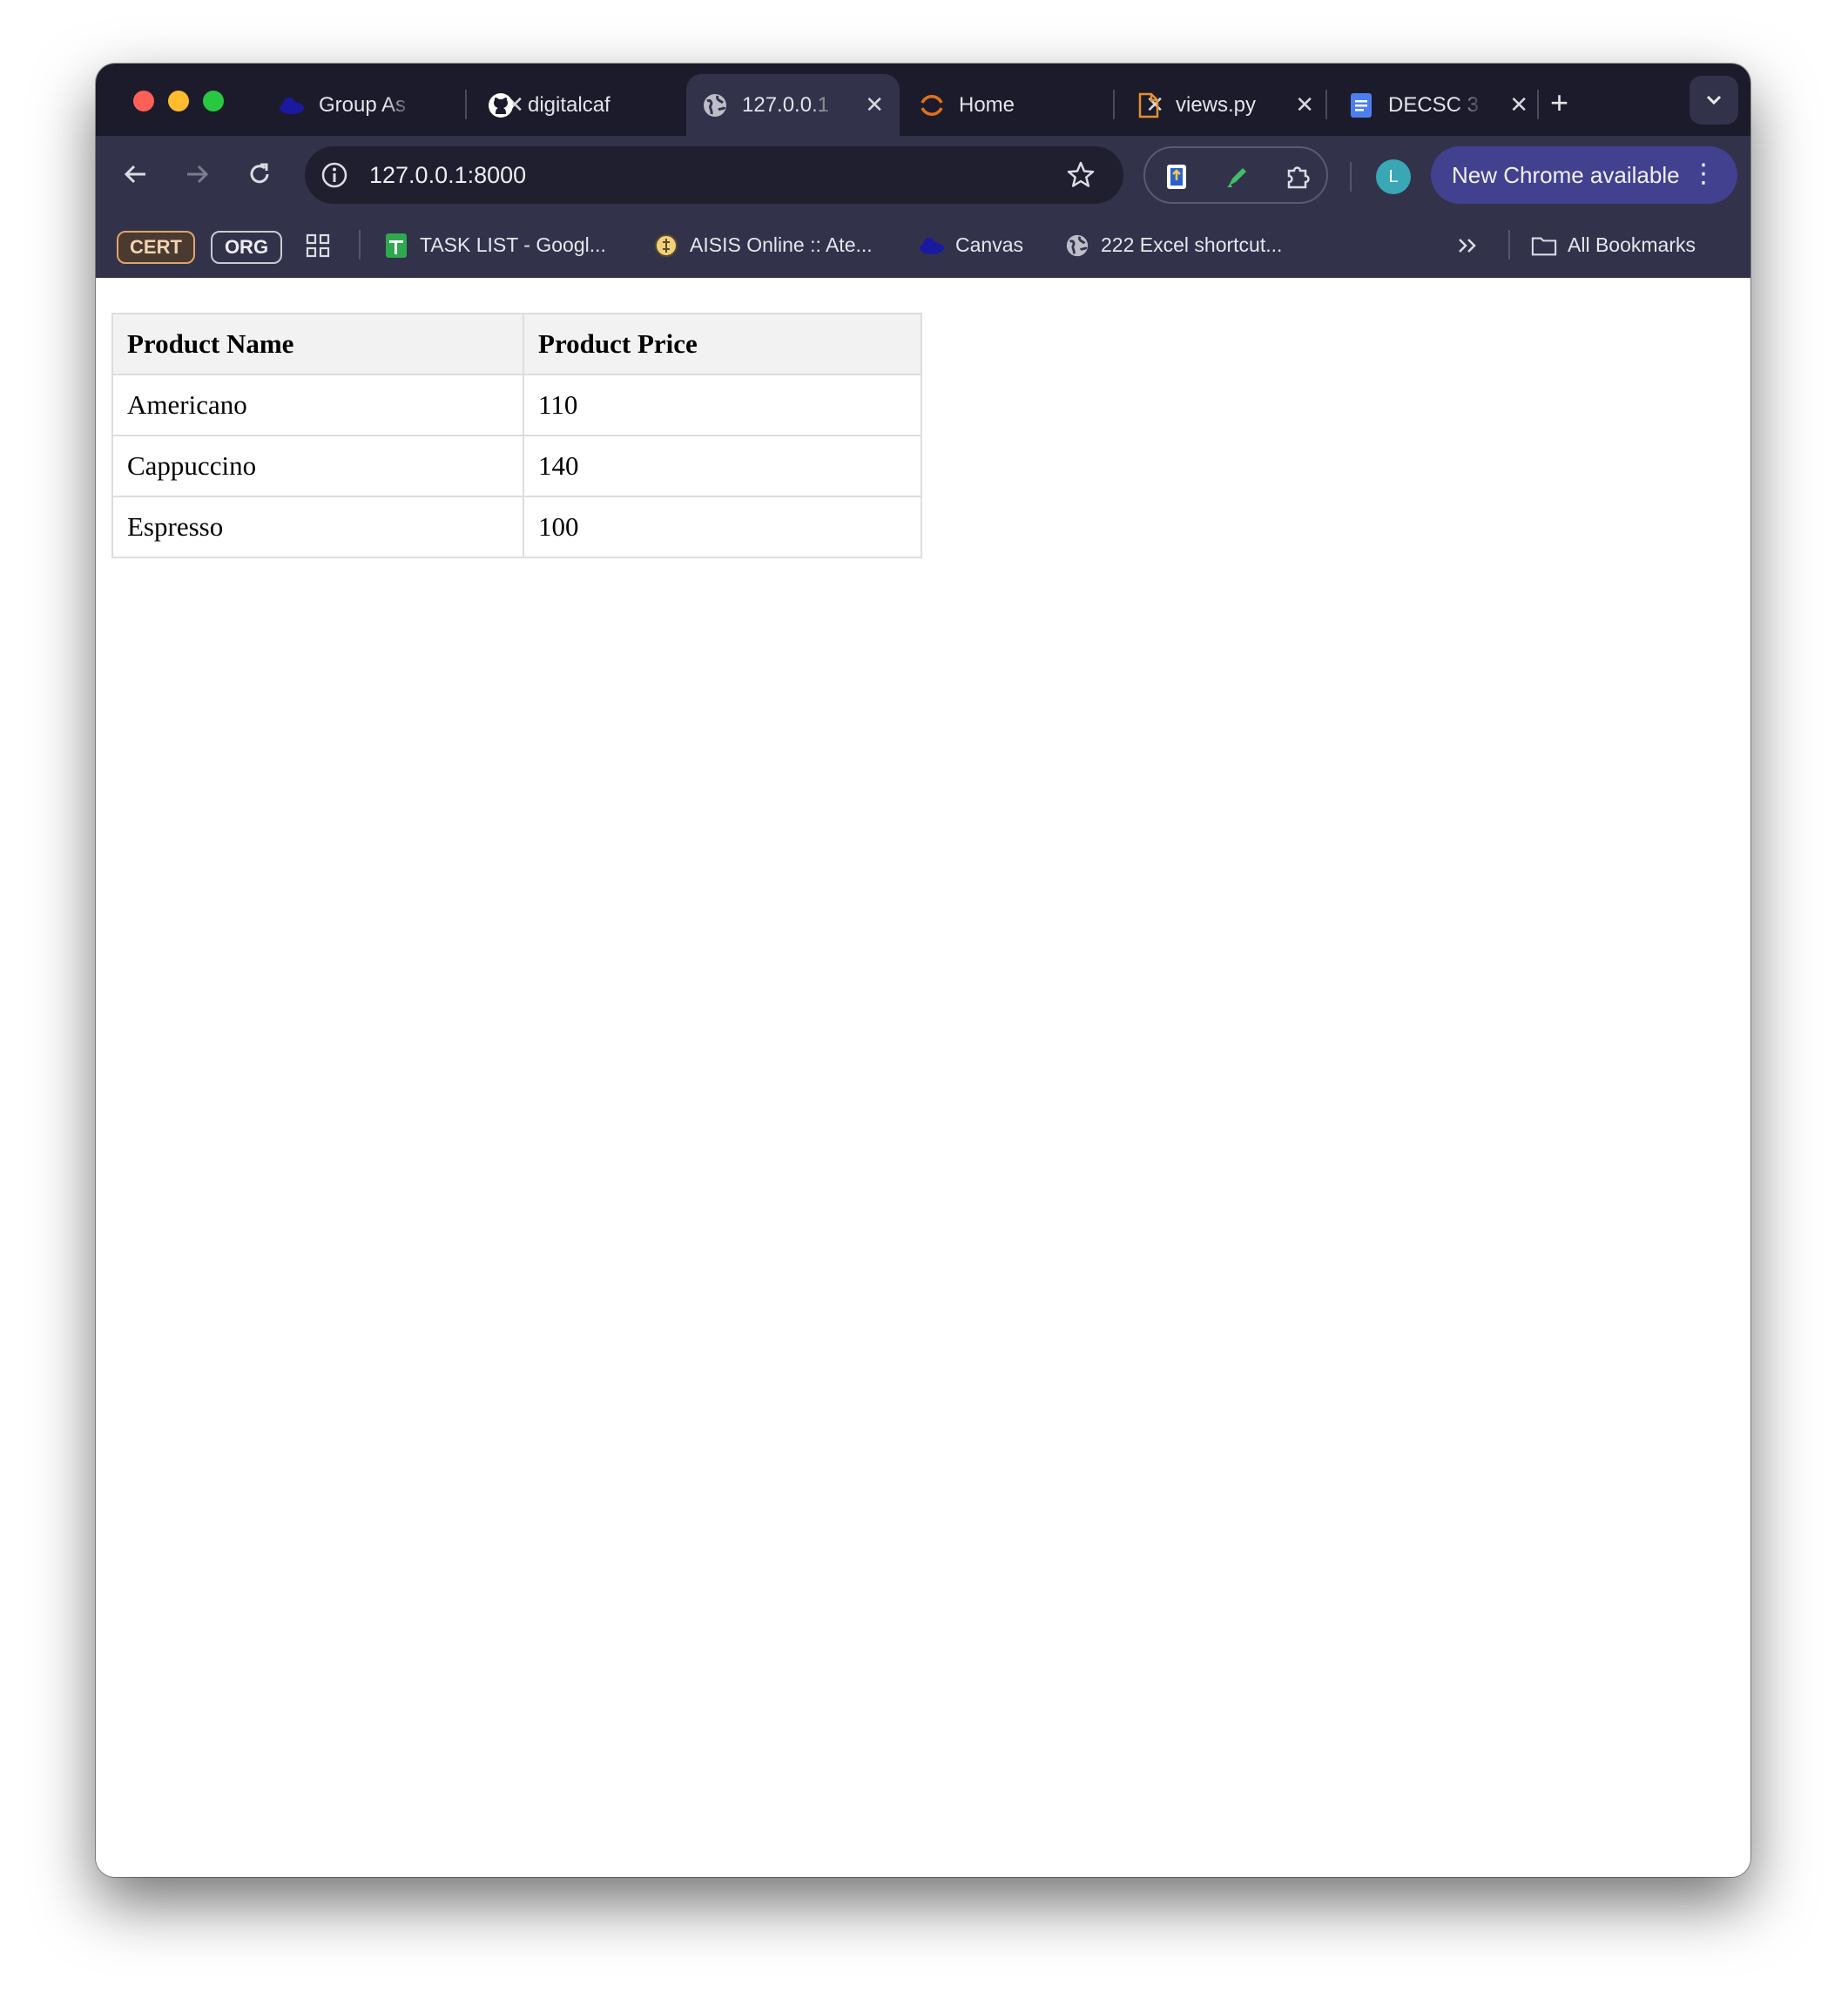 Image resolution: width=1848 pixels, height=2005 pixels. I want to click on table-header-row: Product Name Product Price, so click(516, 344).